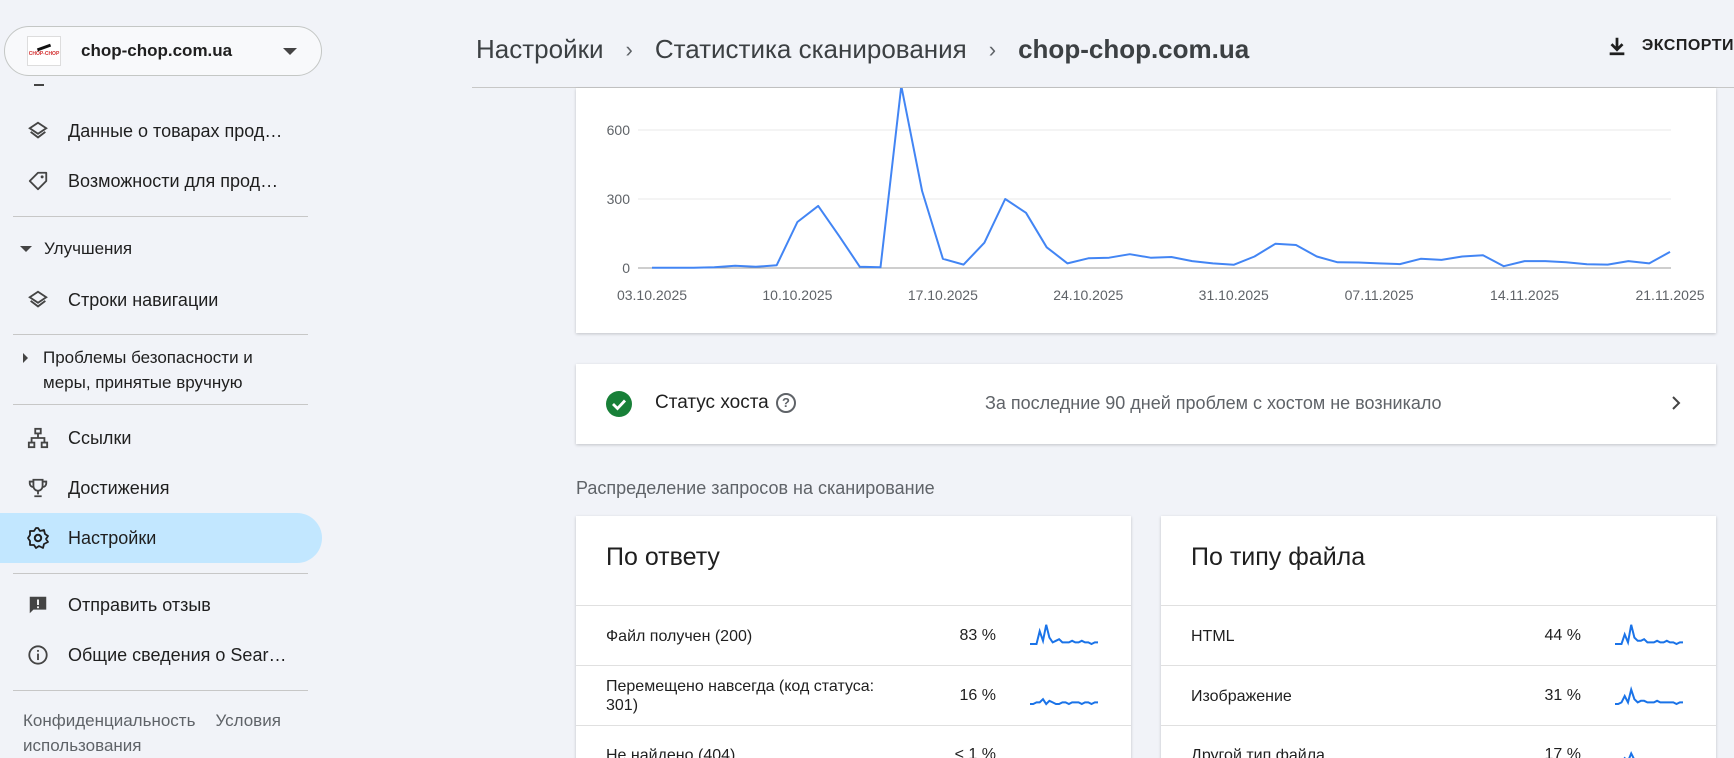 The image size is (1734, 758). Describe the element at coordinates (1676, 403) in the screenshot. I see `chevron-right-icon` at that location.